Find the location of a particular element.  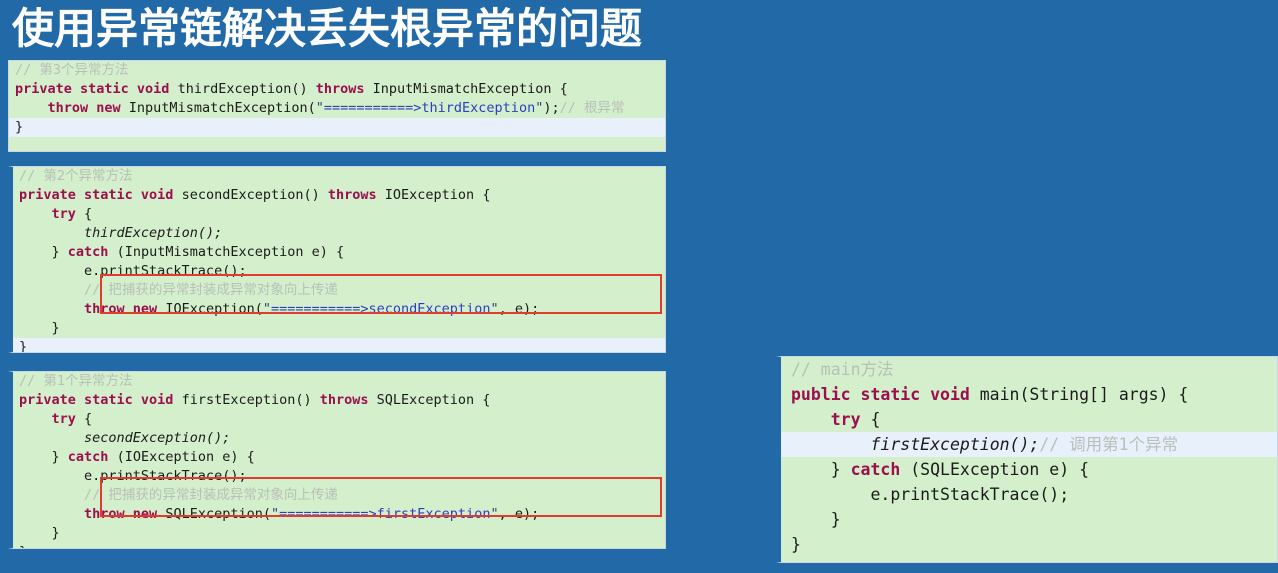

code-token: main(String[] args) { is located at coordinates (1084, 394).